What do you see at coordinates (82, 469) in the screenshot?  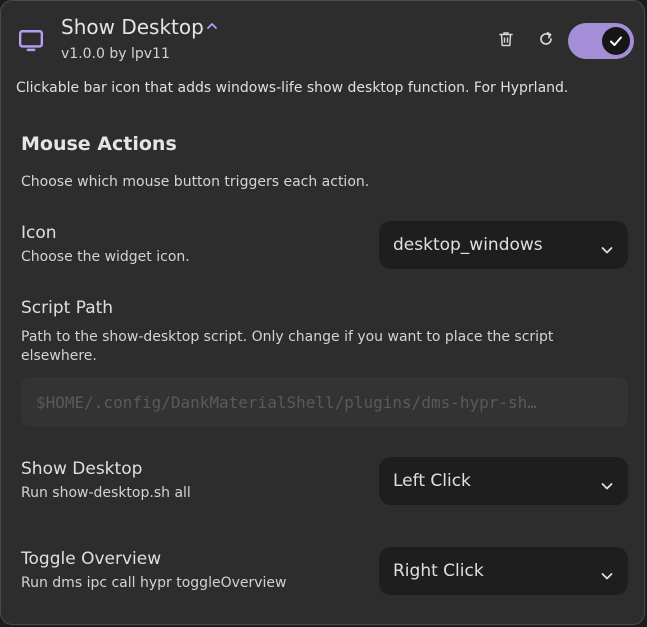 I see `show-desktop-label: Show Desktop` at bounding box center [82, 469].